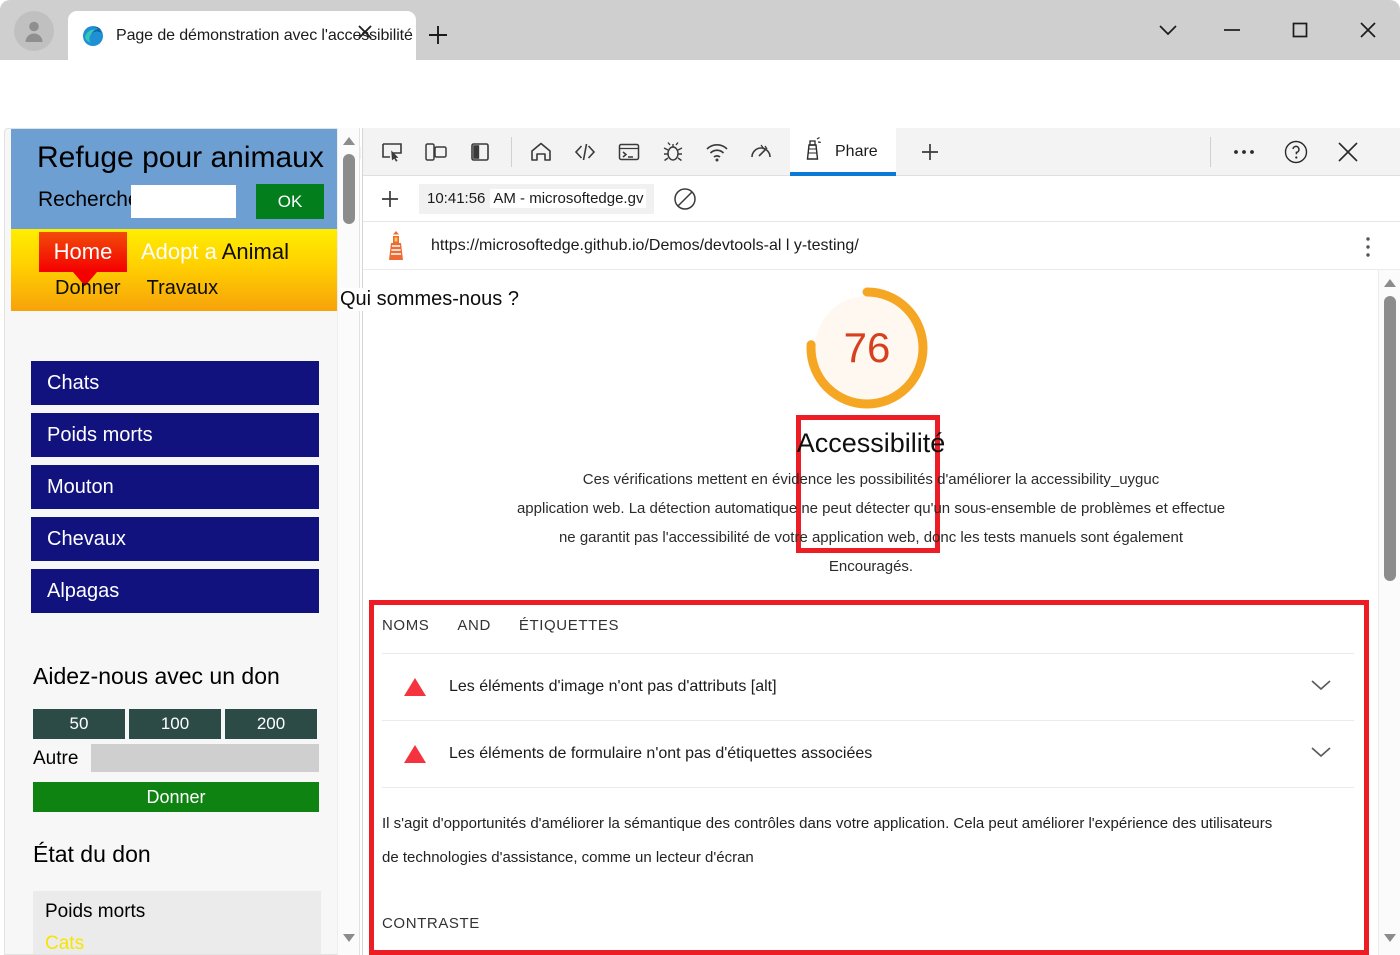  What do you see at coordinates (175, 435) in the screenshot?
I see `animal-item: Poids morts` at bounding box center [175, 435].